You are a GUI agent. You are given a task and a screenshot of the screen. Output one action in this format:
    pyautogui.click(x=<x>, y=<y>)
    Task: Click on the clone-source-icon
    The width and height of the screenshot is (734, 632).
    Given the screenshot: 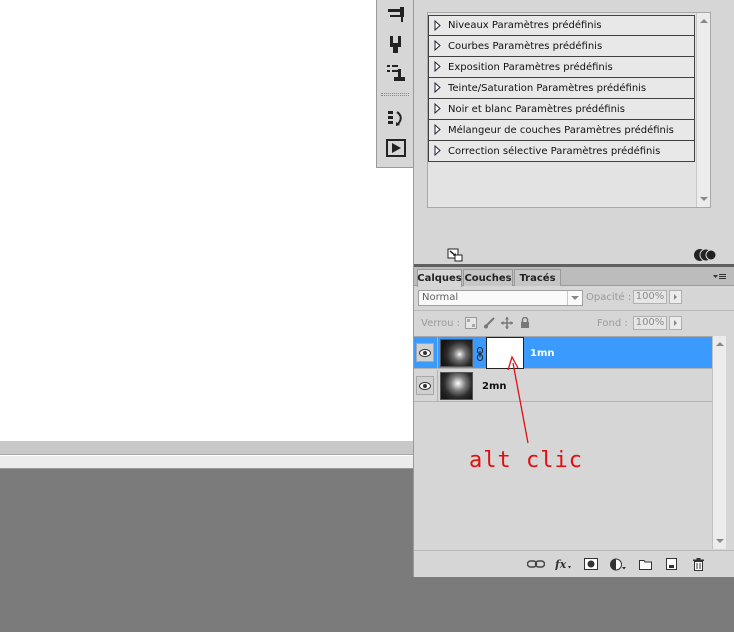 What is the action you would take?
    pyautogui.click(x=396, y=44)
    